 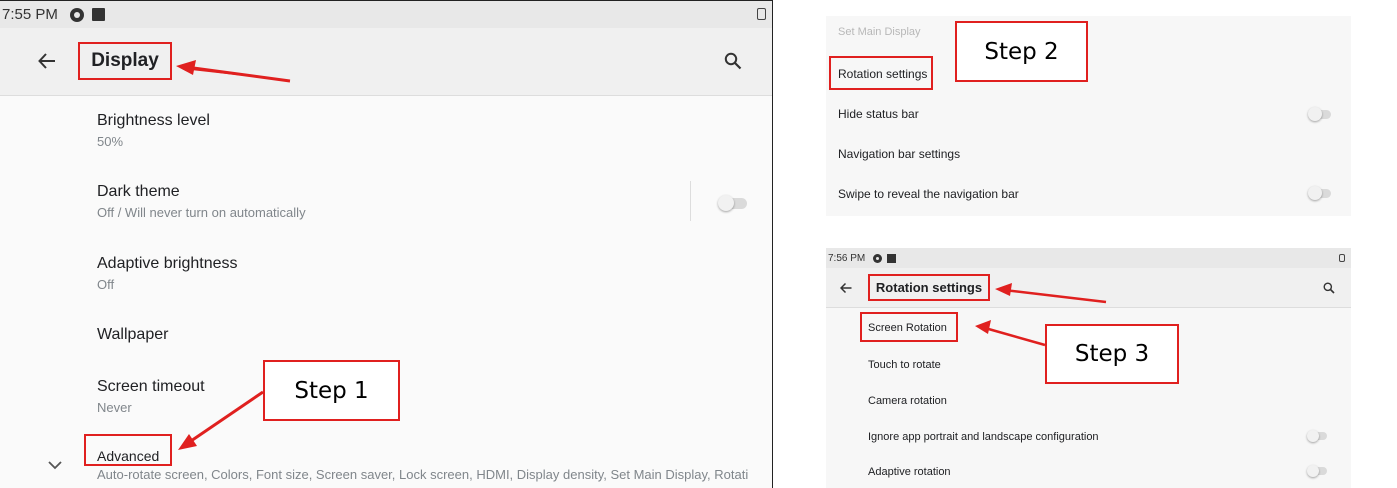 What do you see at coordinates (386, 14) in the screenshot?
I see `status-bar: 7:55 PM` at bounding box center [386, 14].